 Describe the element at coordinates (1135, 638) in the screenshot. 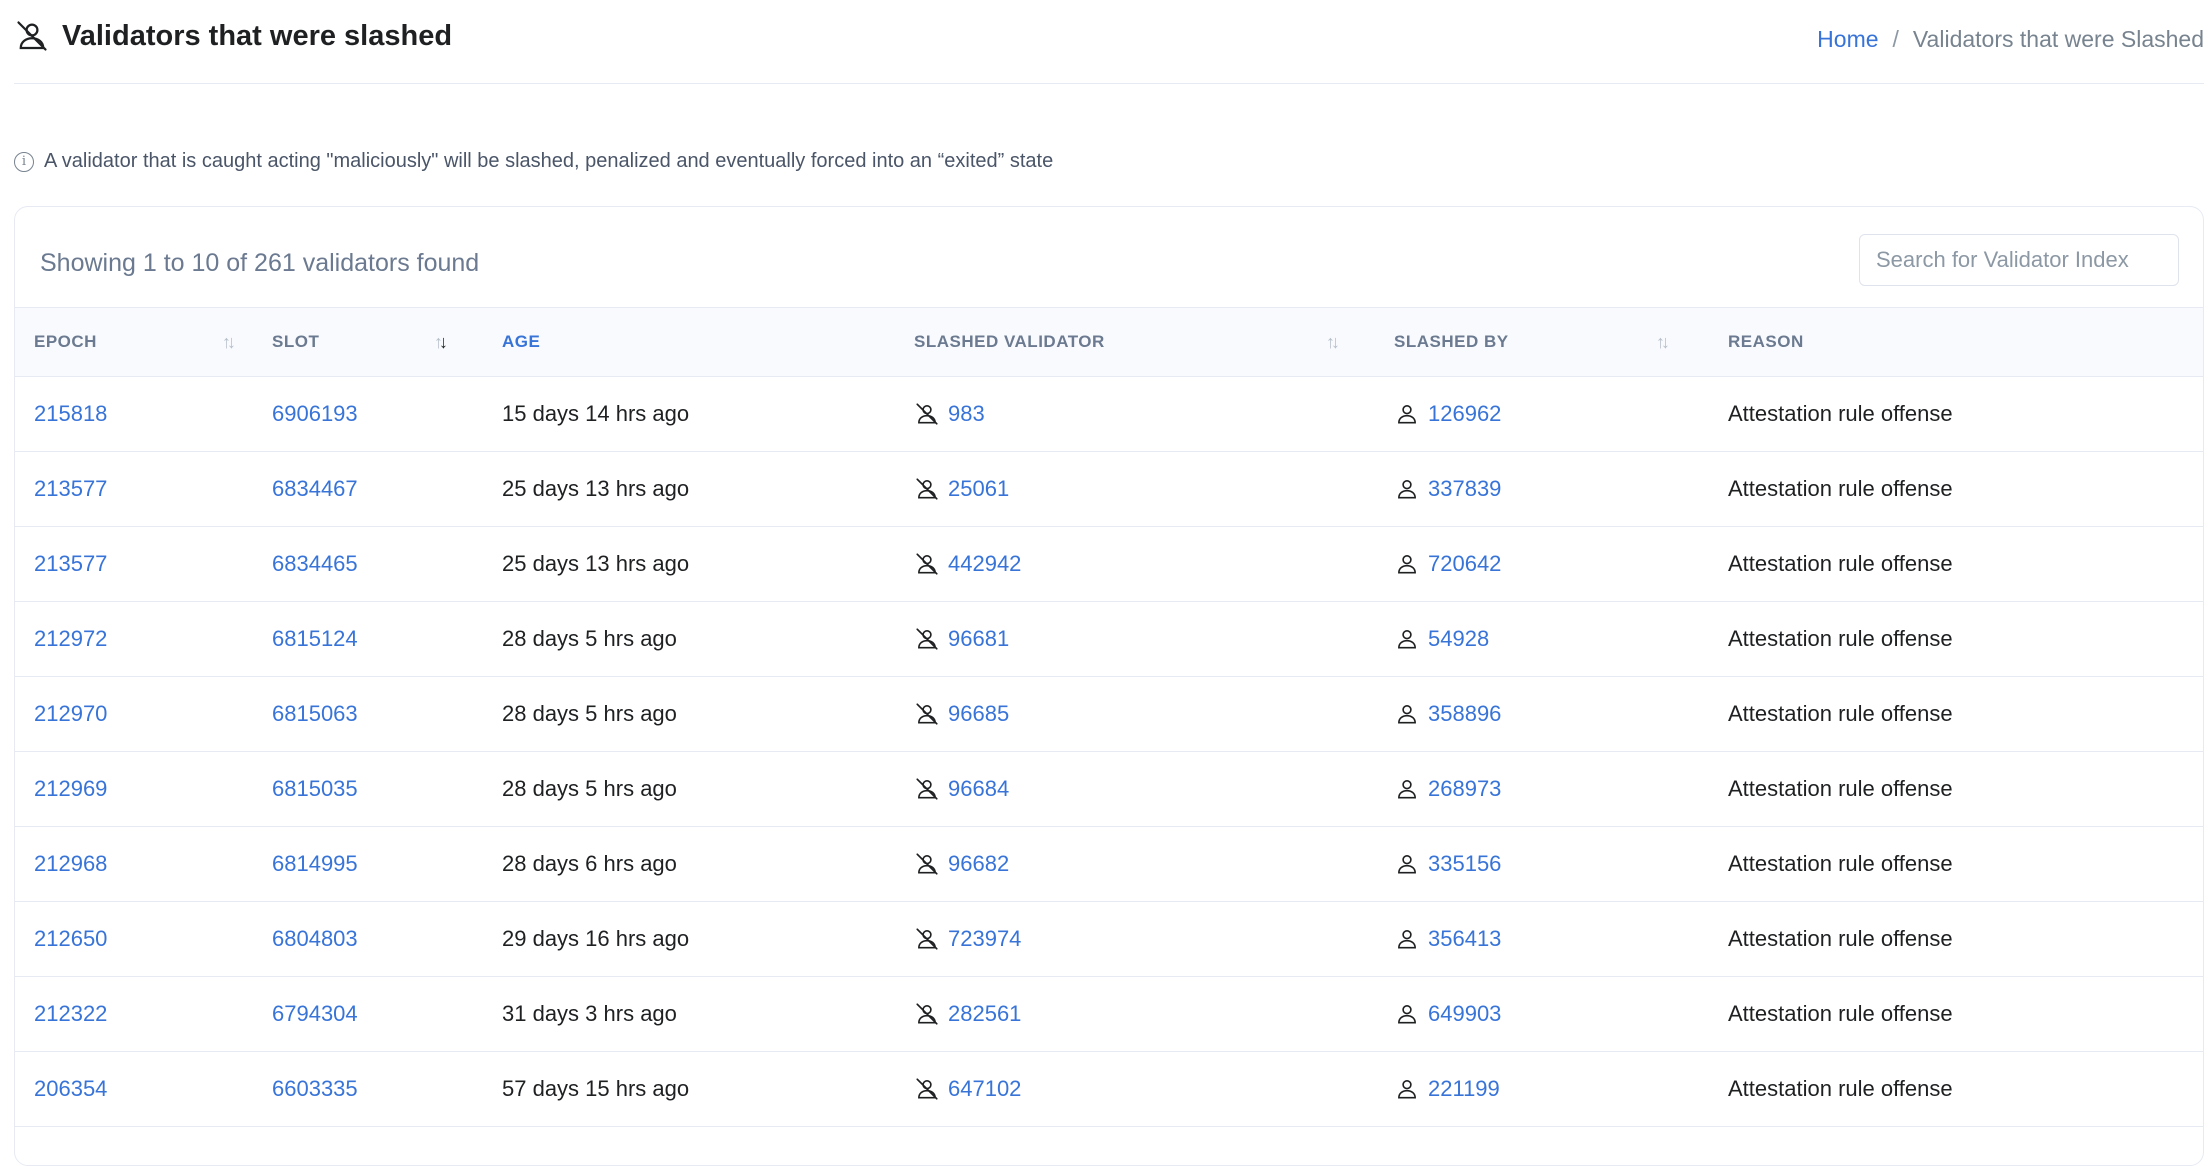

I see `slashed-validator-cell: 96681` at that location.